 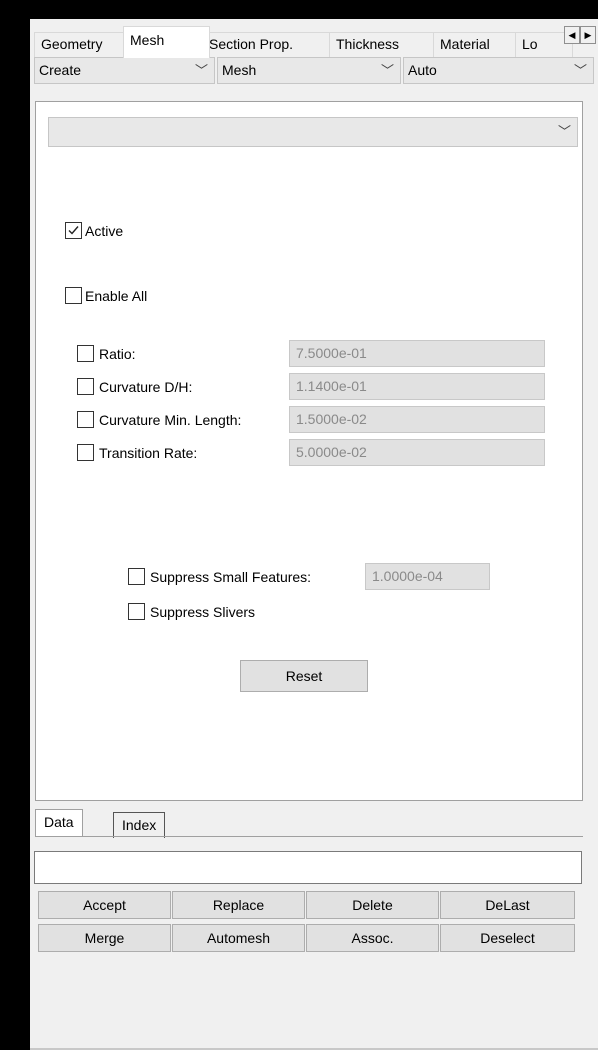 I want to click on tab-thickness: Thickness, so click(x=385, y=44).